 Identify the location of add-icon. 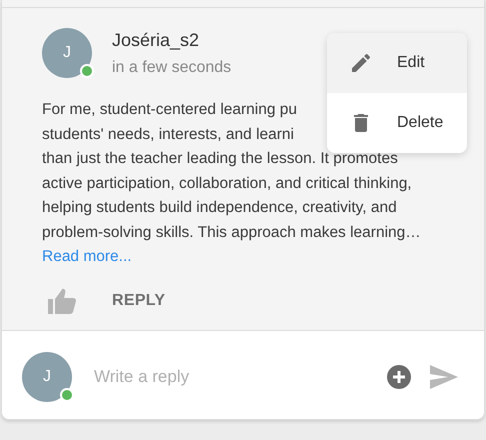
(399, 377).